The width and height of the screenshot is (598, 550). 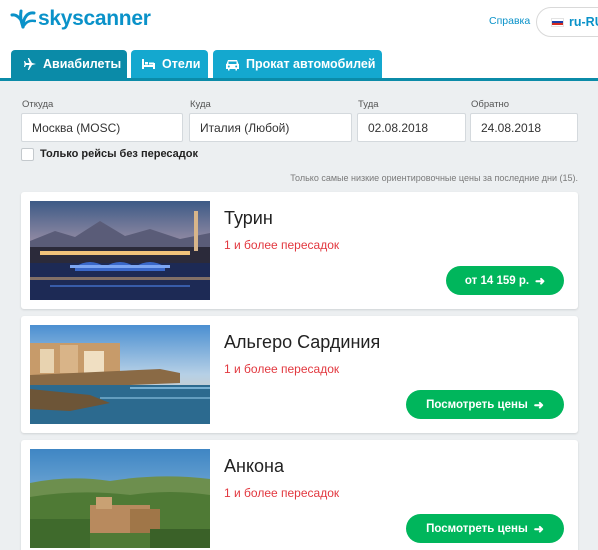 I want to click on return-date-input: 24.08.2018, so click(x=524, y=127).